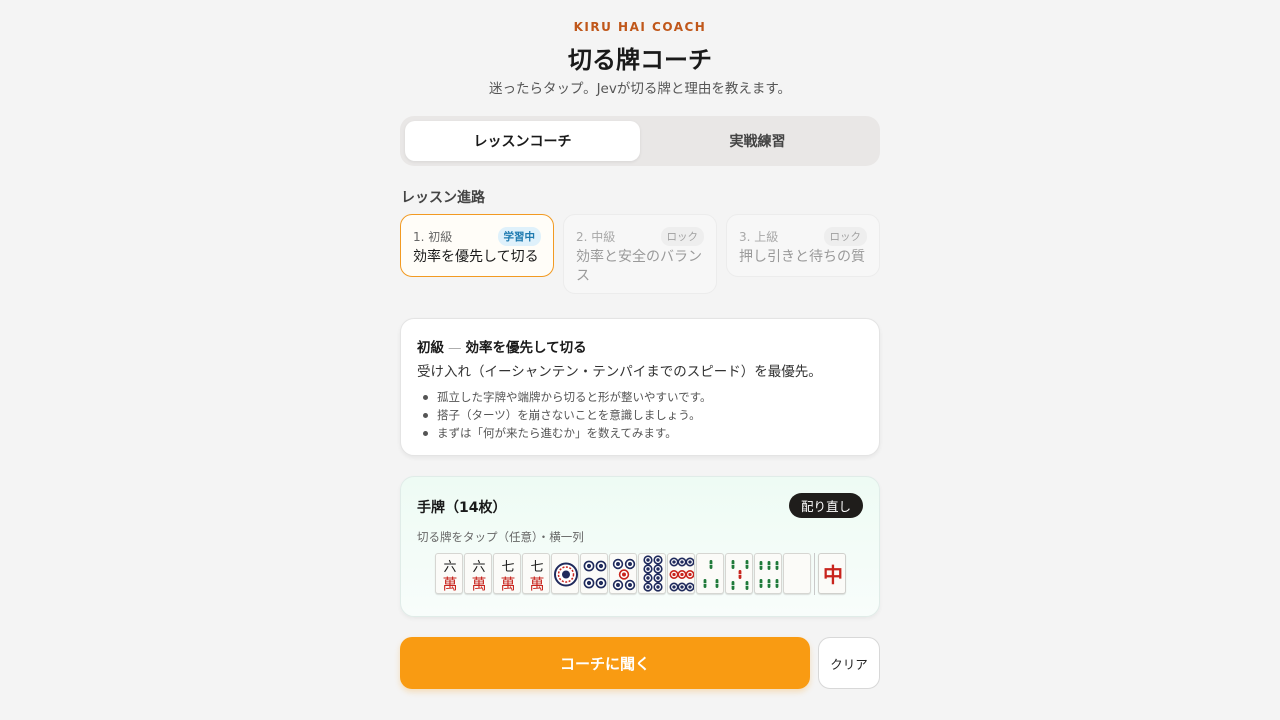 Image resolution: width=1280 pixels, height=720 pixels. I want to click on tab-practice: 実戦練習, so click(757, 141).